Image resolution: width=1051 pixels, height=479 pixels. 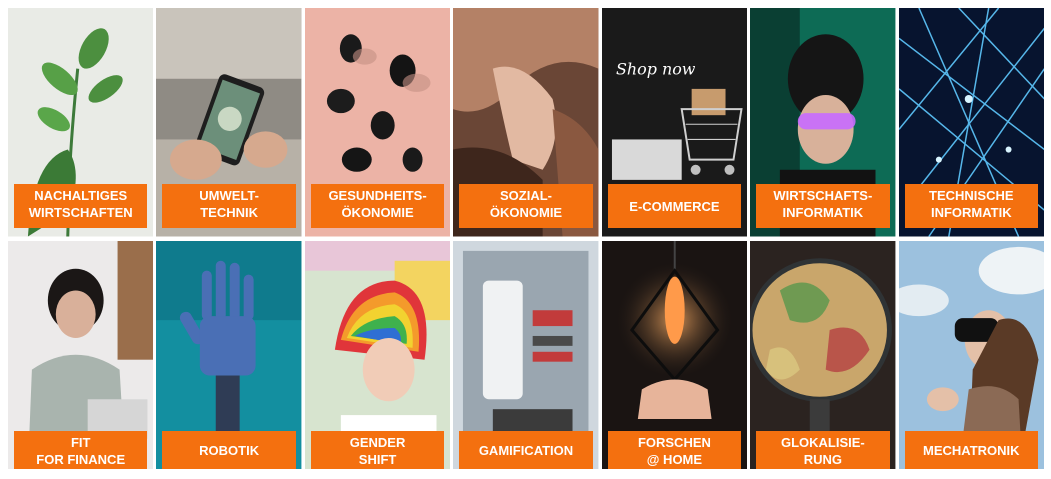 I want to click on tile-label: WIRTSCHAFTS- INFORMATIK, so click(x=823, y=206).